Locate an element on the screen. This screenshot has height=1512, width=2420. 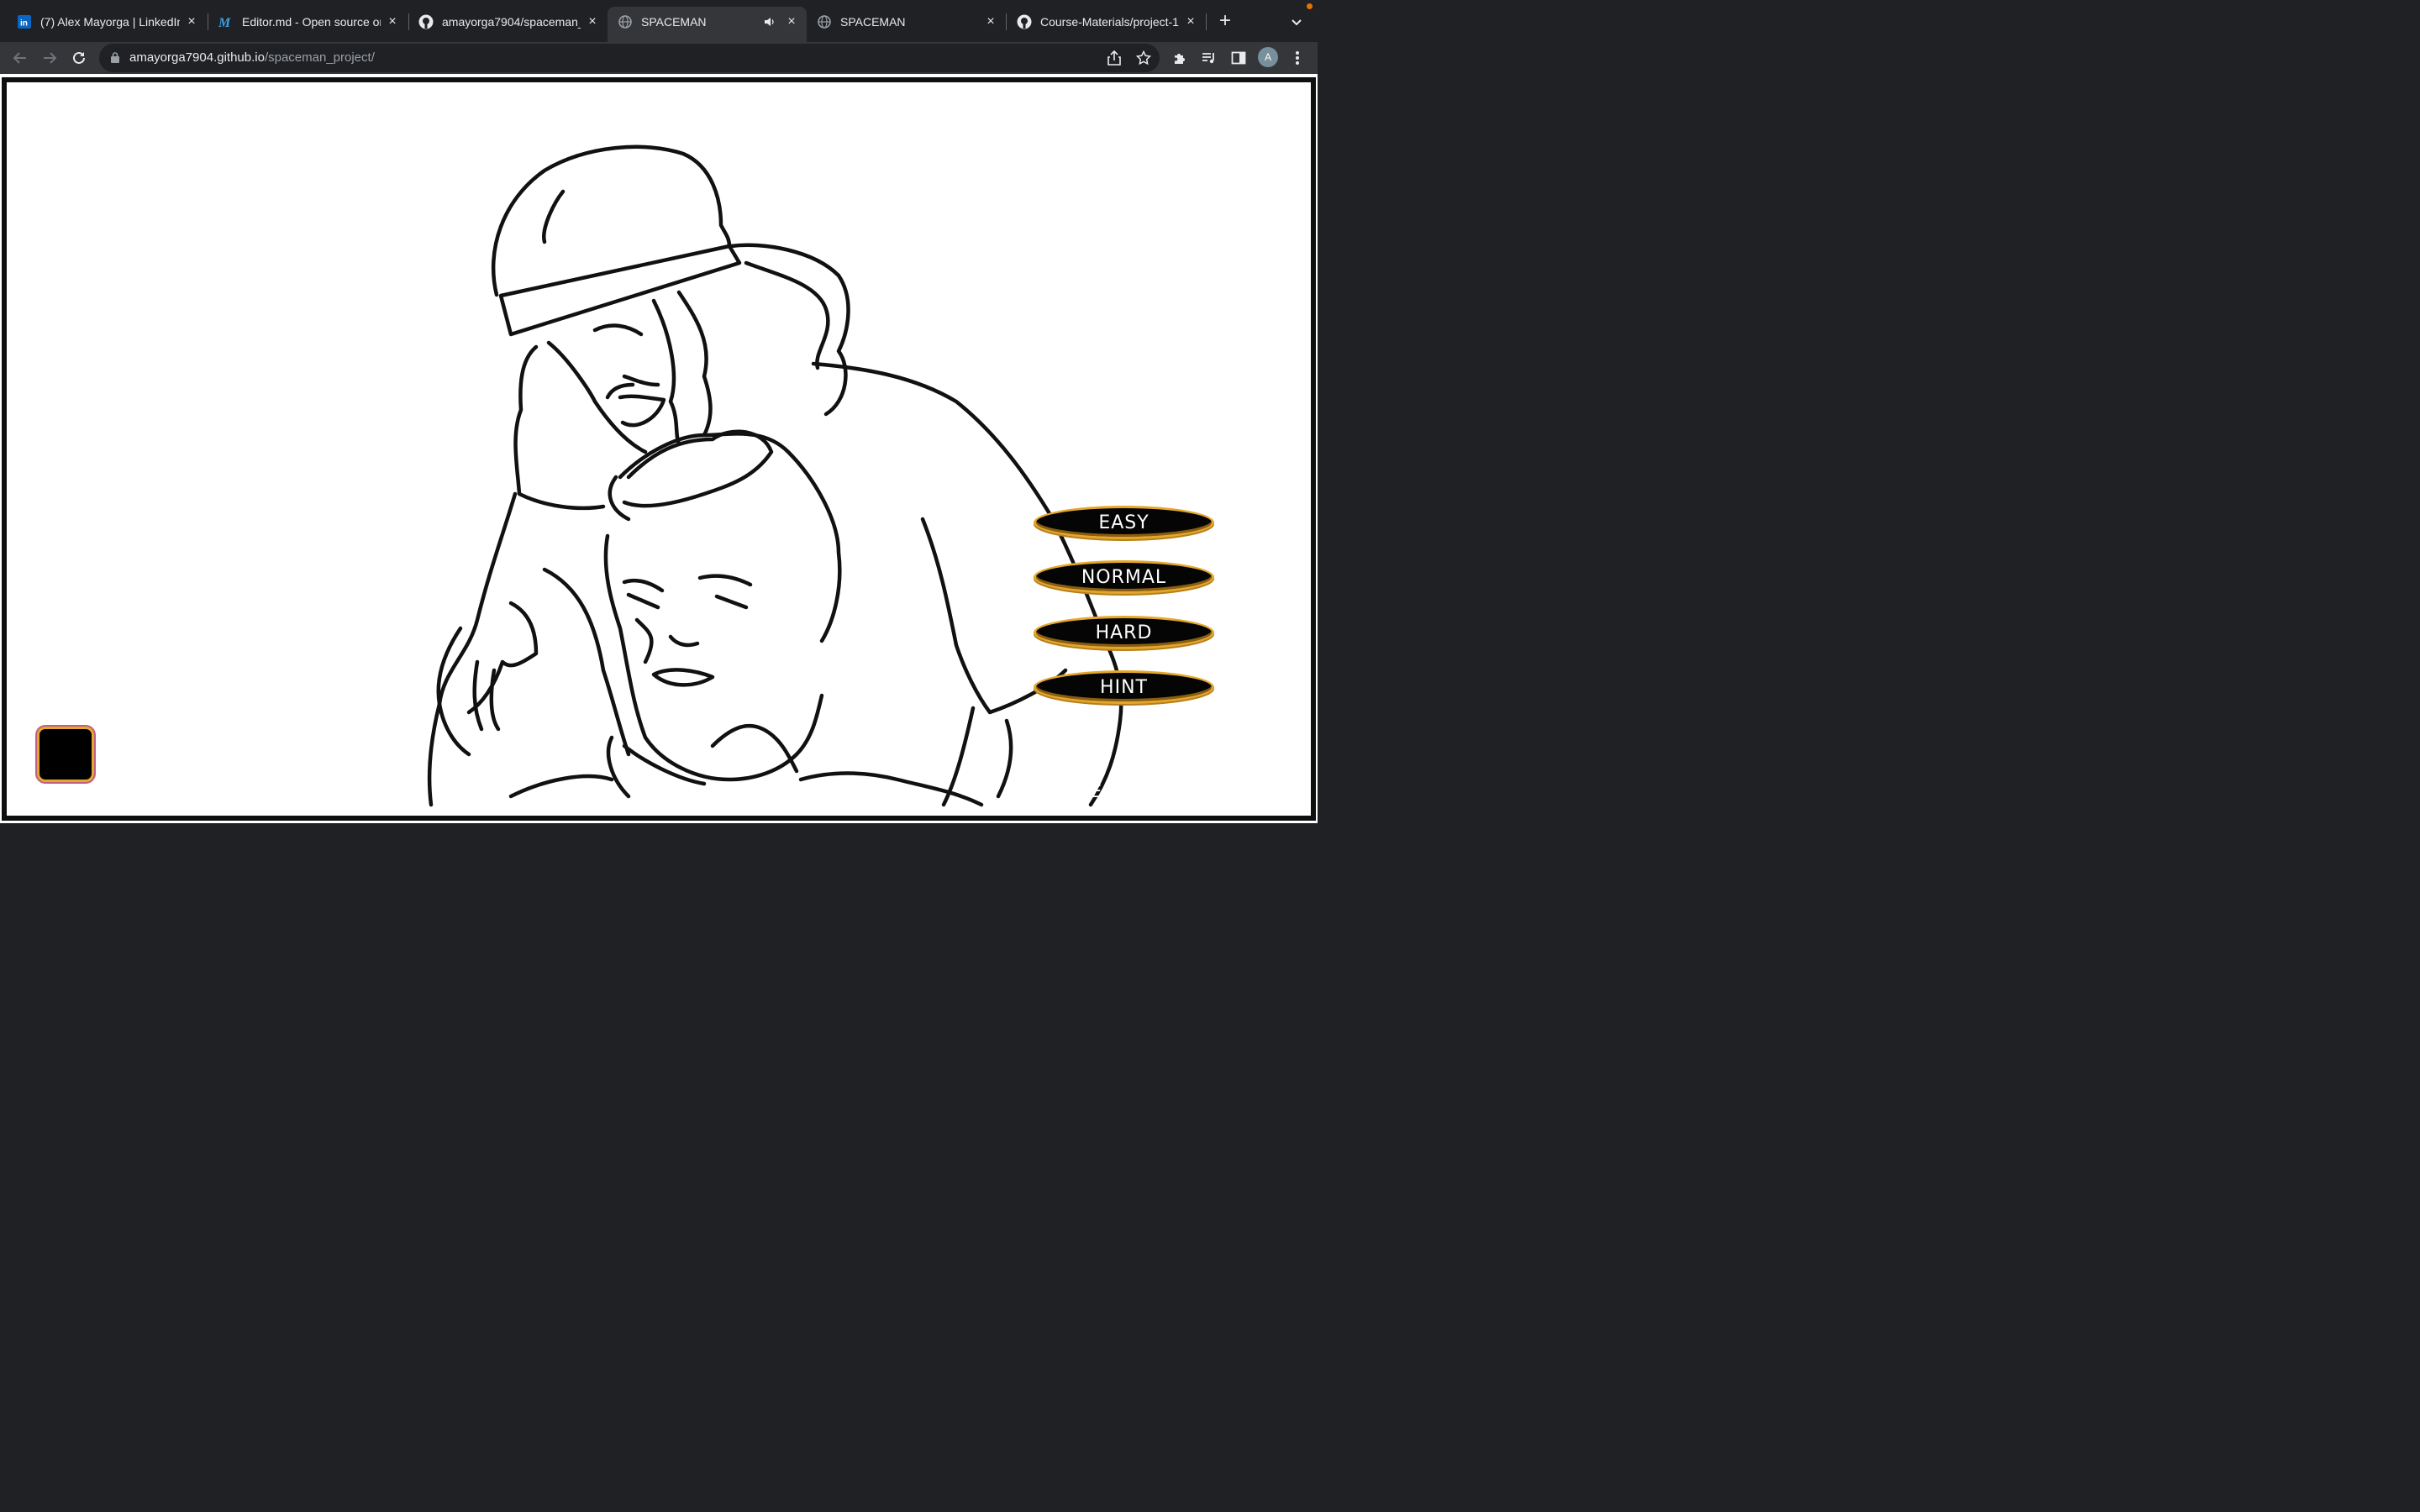
url-text: amayorga7904.github.io/spaceman_project/ is located at coordinates (252, 57).